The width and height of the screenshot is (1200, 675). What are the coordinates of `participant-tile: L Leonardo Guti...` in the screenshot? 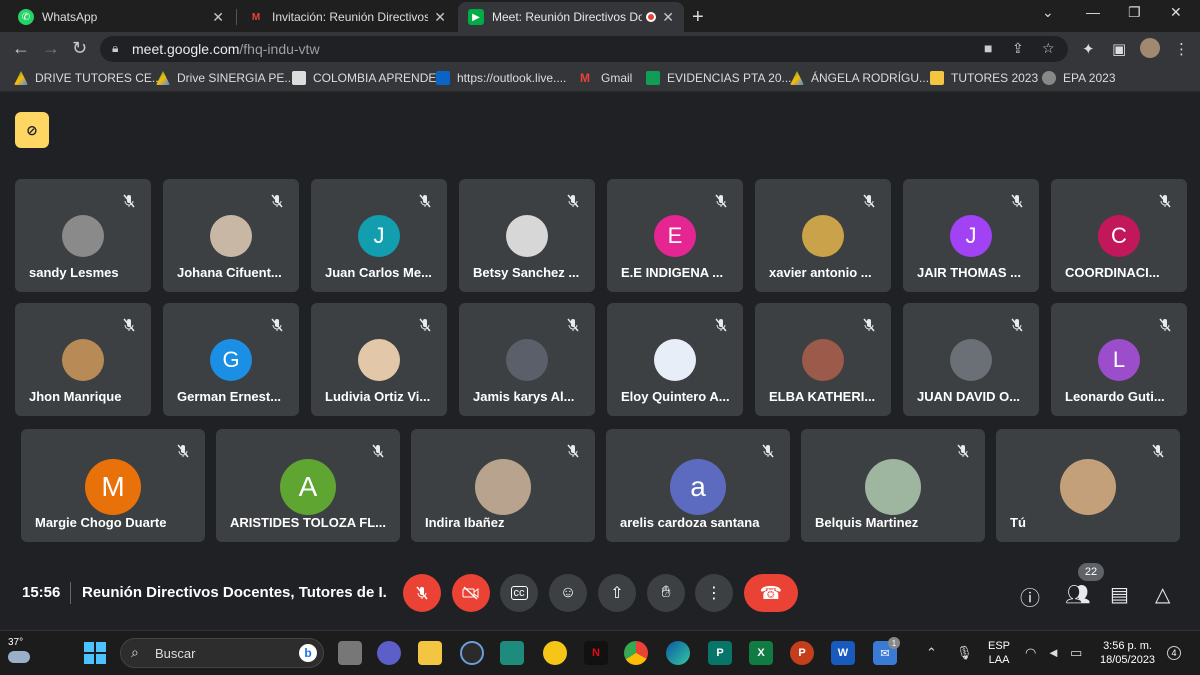 It's located at (1119, 359).